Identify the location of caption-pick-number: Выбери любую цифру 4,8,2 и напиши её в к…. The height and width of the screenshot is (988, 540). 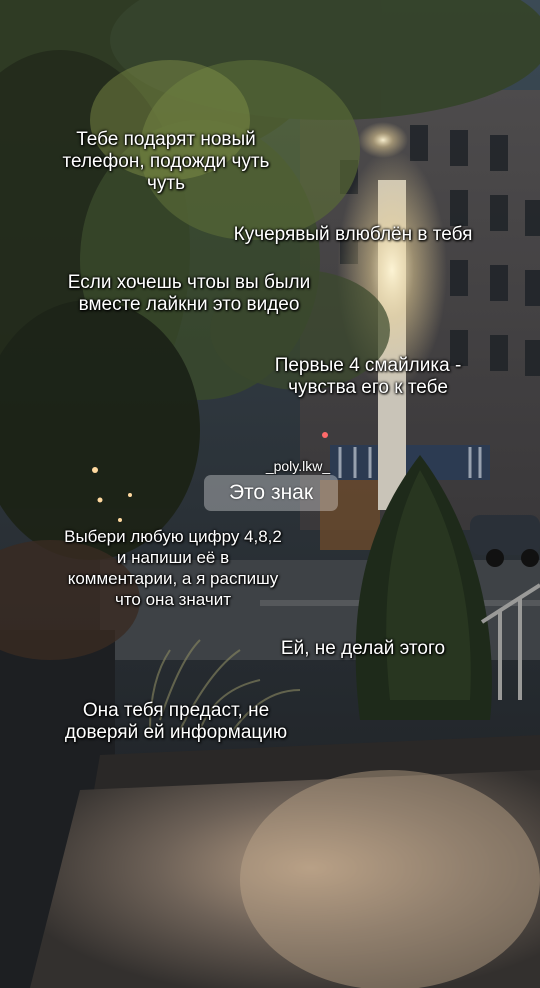
(173, 568).